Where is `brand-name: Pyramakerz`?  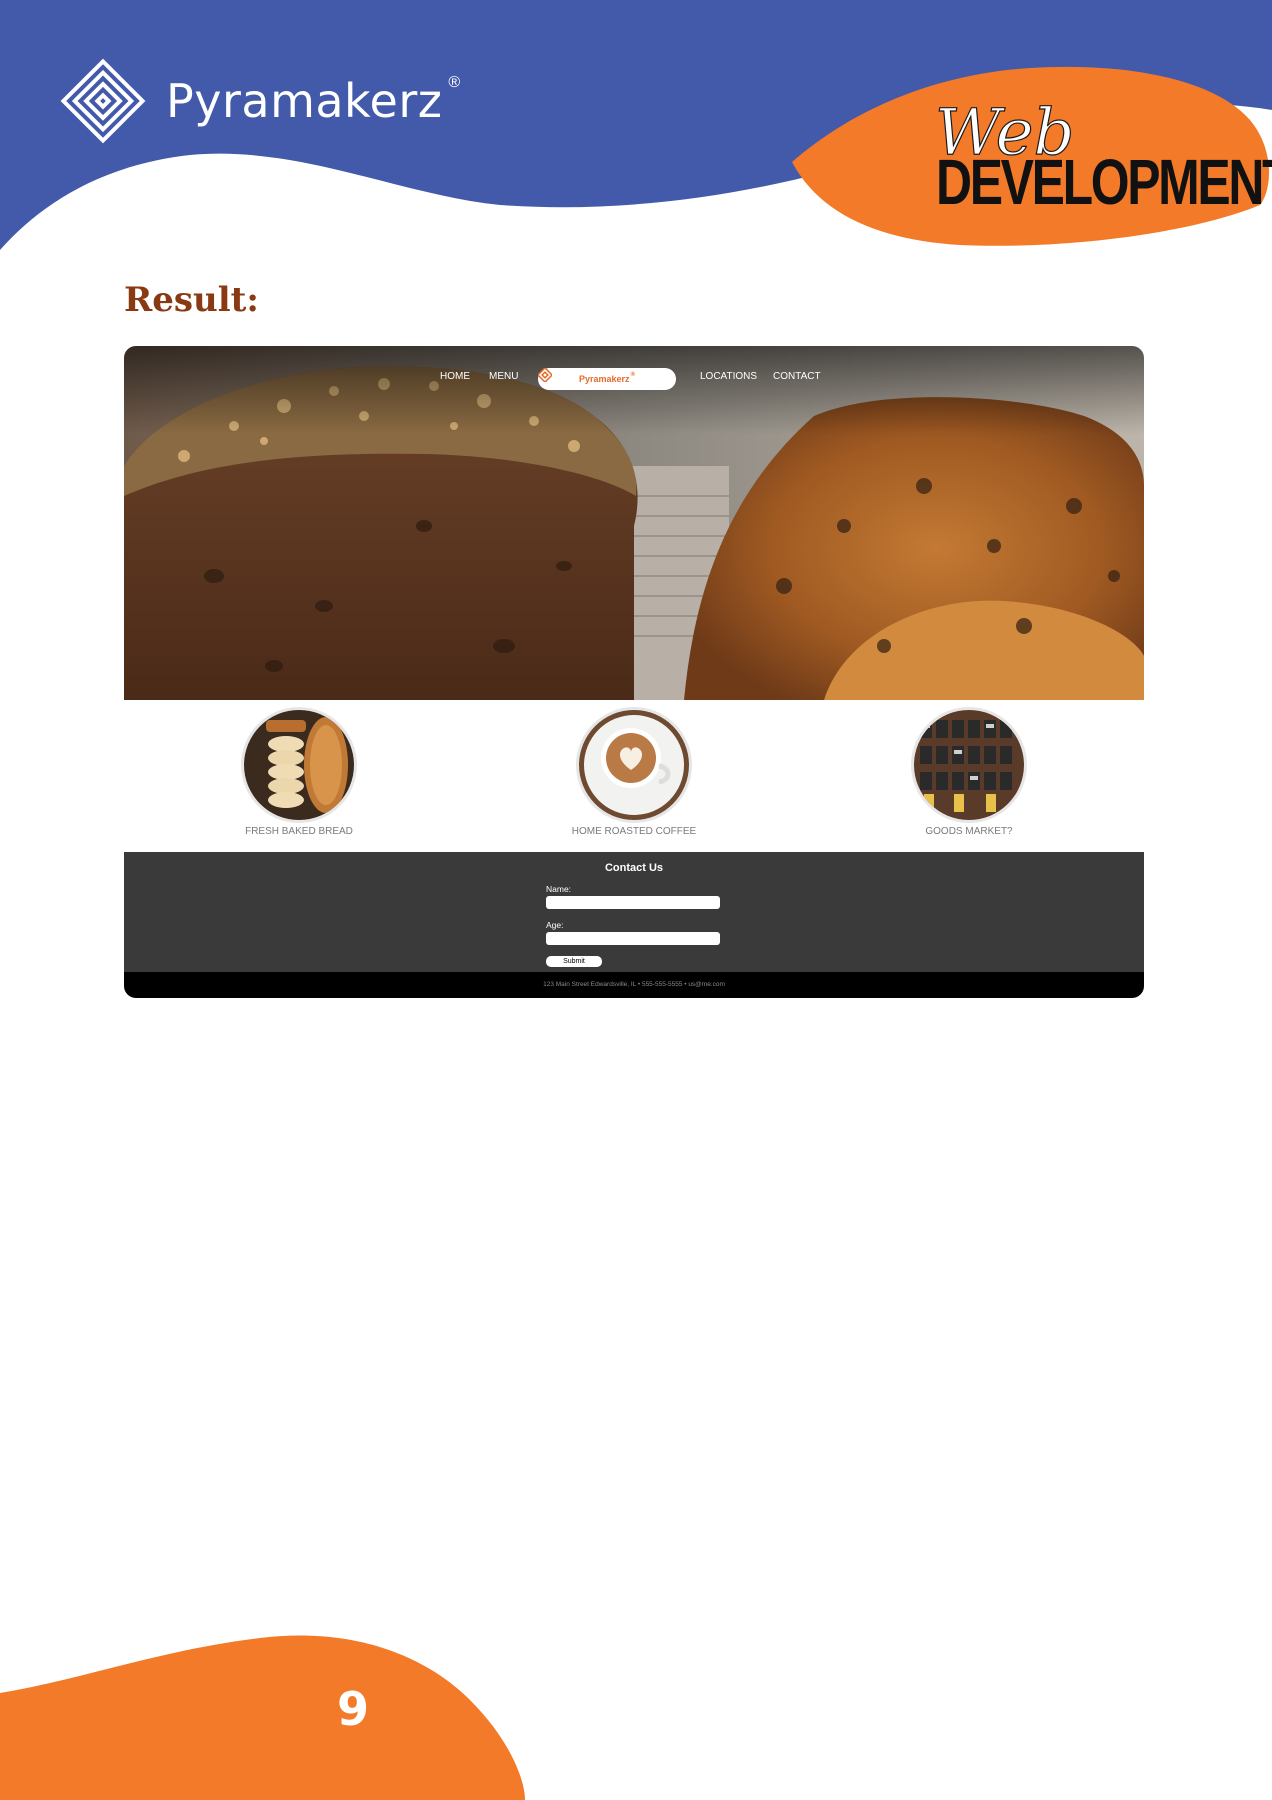 brand-name: Pyramakerz is located at coordinates (304, 101).